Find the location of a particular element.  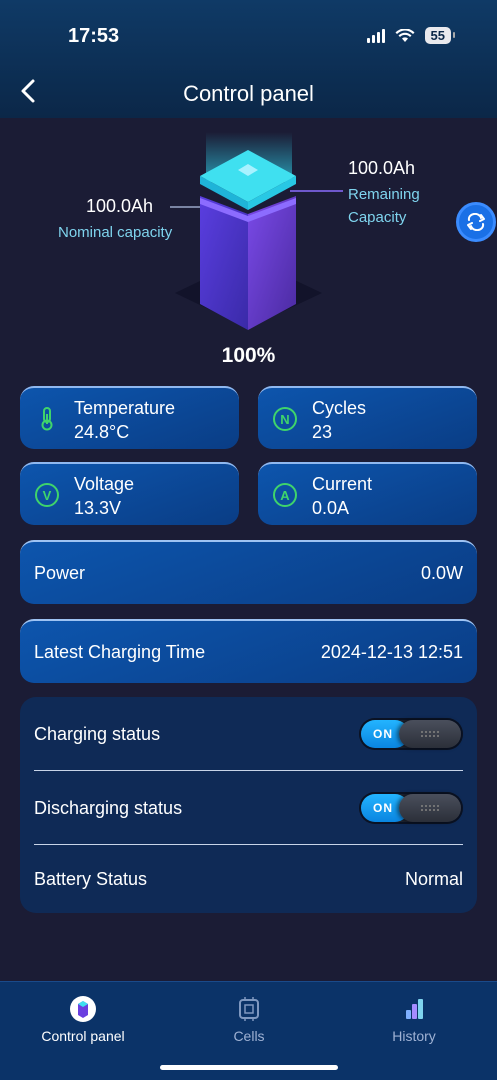

cycles-card: N Cycles 23 is located at coordinates (367, 417).